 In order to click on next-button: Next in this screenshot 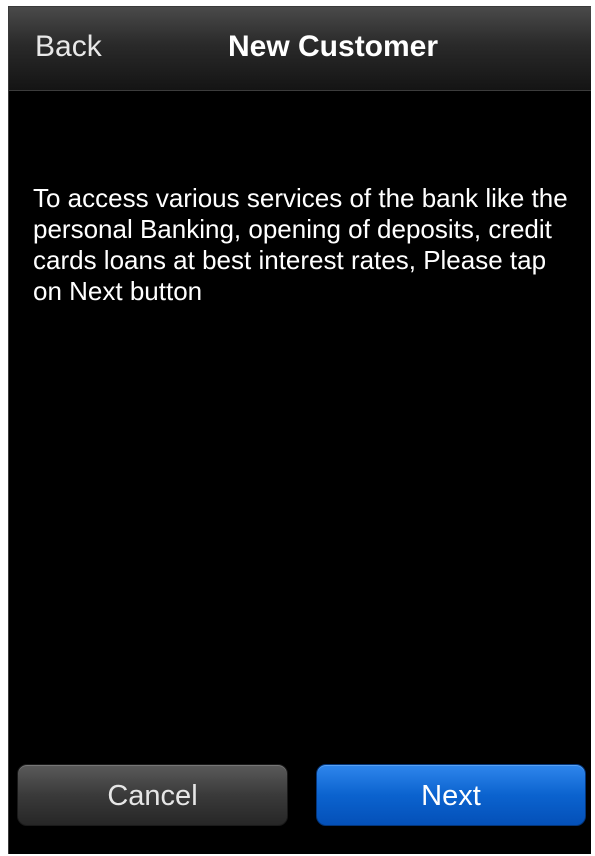, I will do `click(451, 795)`.